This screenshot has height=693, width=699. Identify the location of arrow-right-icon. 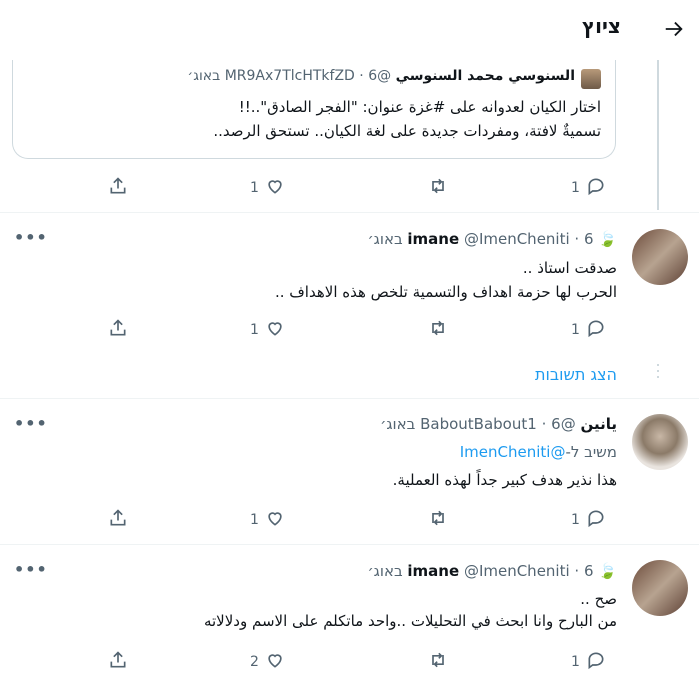
(674, 29).